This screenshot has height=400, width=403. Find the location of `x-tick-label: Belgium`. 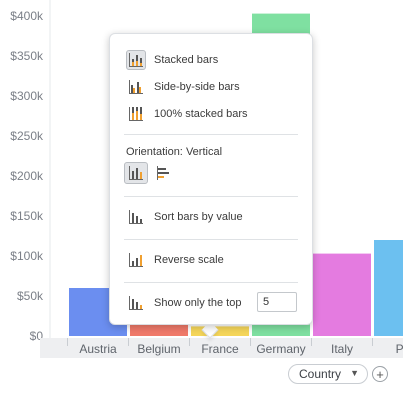

x-tick-label: Belgium is located at coordinates (158, 349).